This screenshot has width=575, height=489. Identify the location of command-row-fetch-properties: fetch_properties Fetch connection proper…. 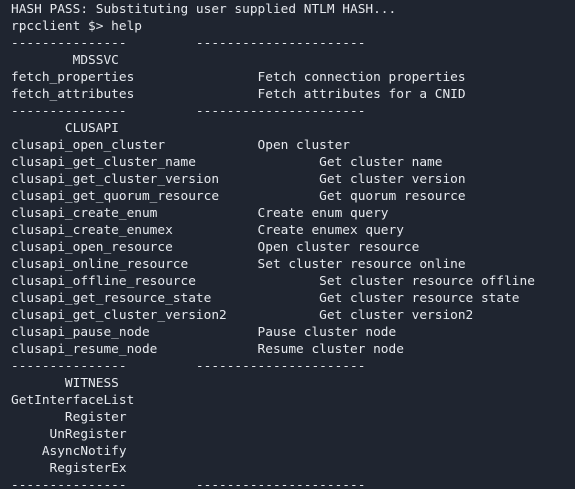
(238, 77).